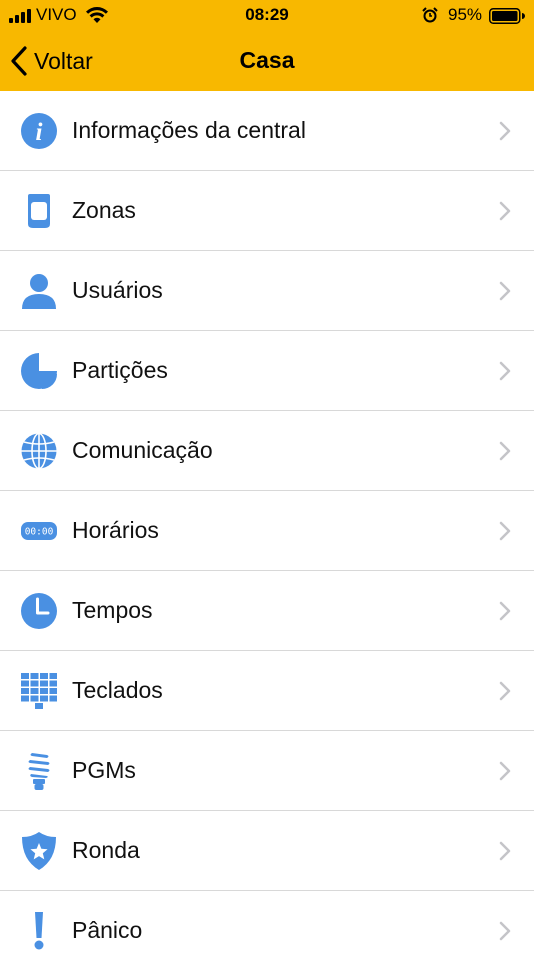  Describe the element at coordinates (267, 930) in the screenshot. I see `menu-item-panico: Pânico` at that location.